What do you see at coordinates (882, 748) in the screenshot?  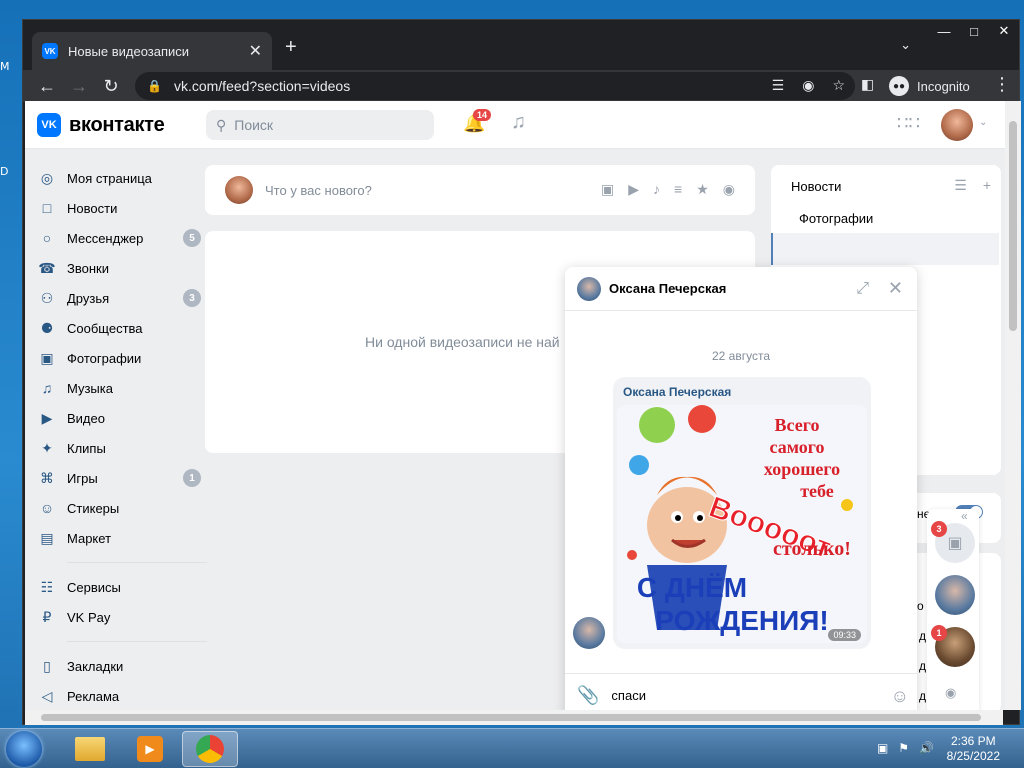 I see `network-icon: ▣` at bounding box center [882, 748].